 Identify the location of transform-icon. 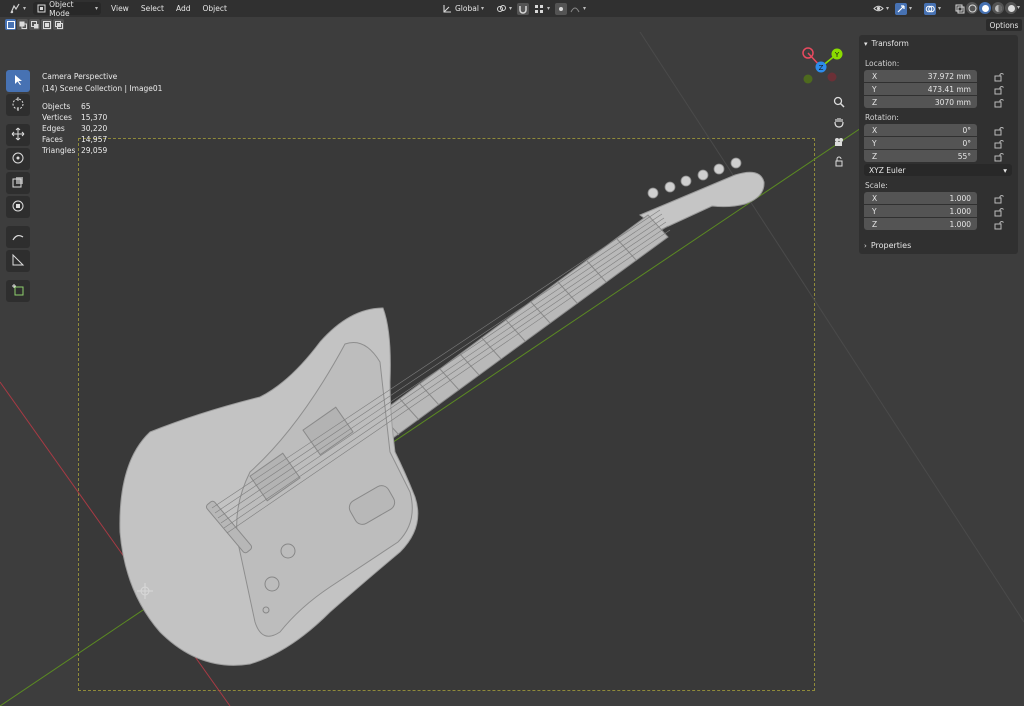
(18, 207).